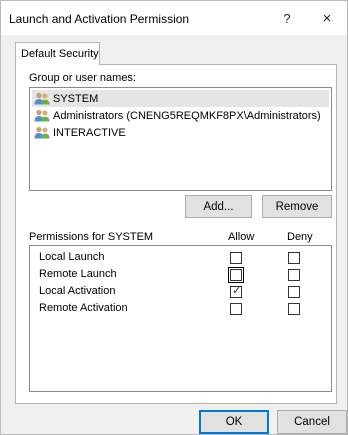  I want to click on allow-remote-activation-checkbox, so click(236, 309).